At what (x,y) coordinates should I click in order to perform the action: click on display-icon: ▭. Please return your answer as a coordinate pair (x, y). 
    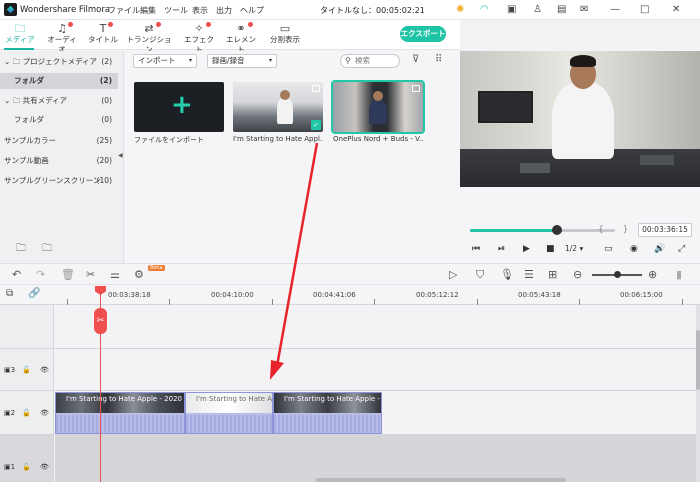
    Looking at the image, I should click on (608, 249).